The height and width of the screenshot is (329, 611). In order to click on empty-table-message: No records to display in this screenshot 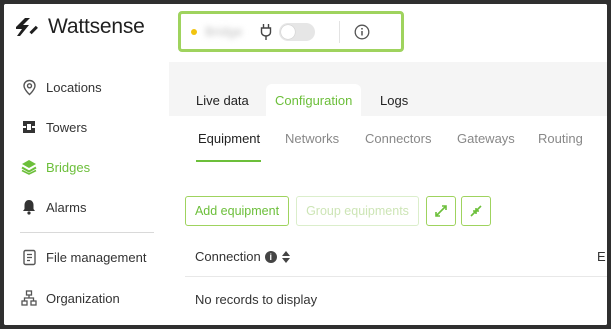, I will do `click(256, 299)`.